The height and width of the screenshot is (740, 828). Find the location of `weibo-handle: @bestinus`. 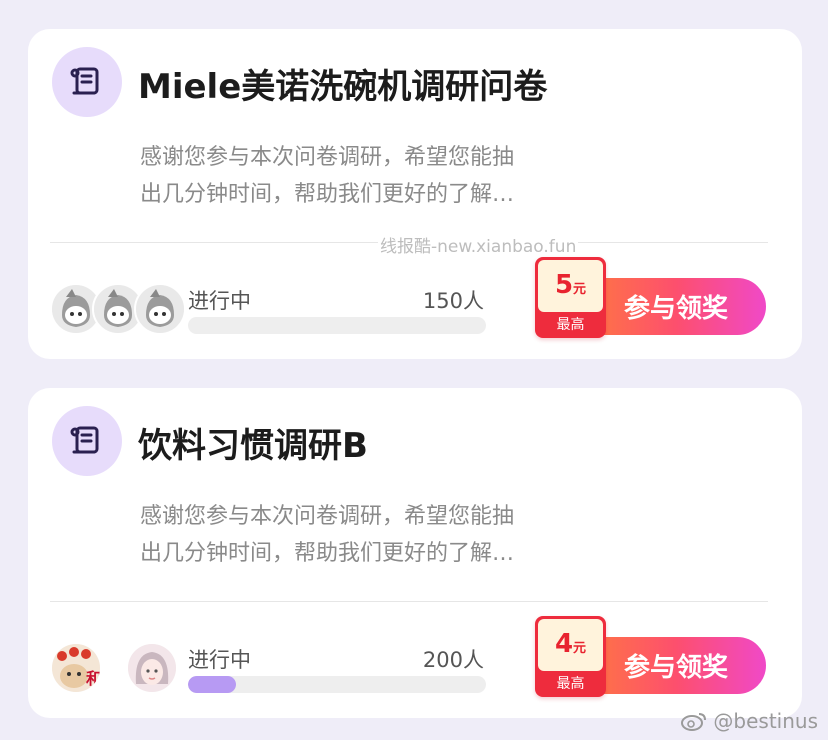

weibo-handle: @bestinus is located at coordinates (765, 721).